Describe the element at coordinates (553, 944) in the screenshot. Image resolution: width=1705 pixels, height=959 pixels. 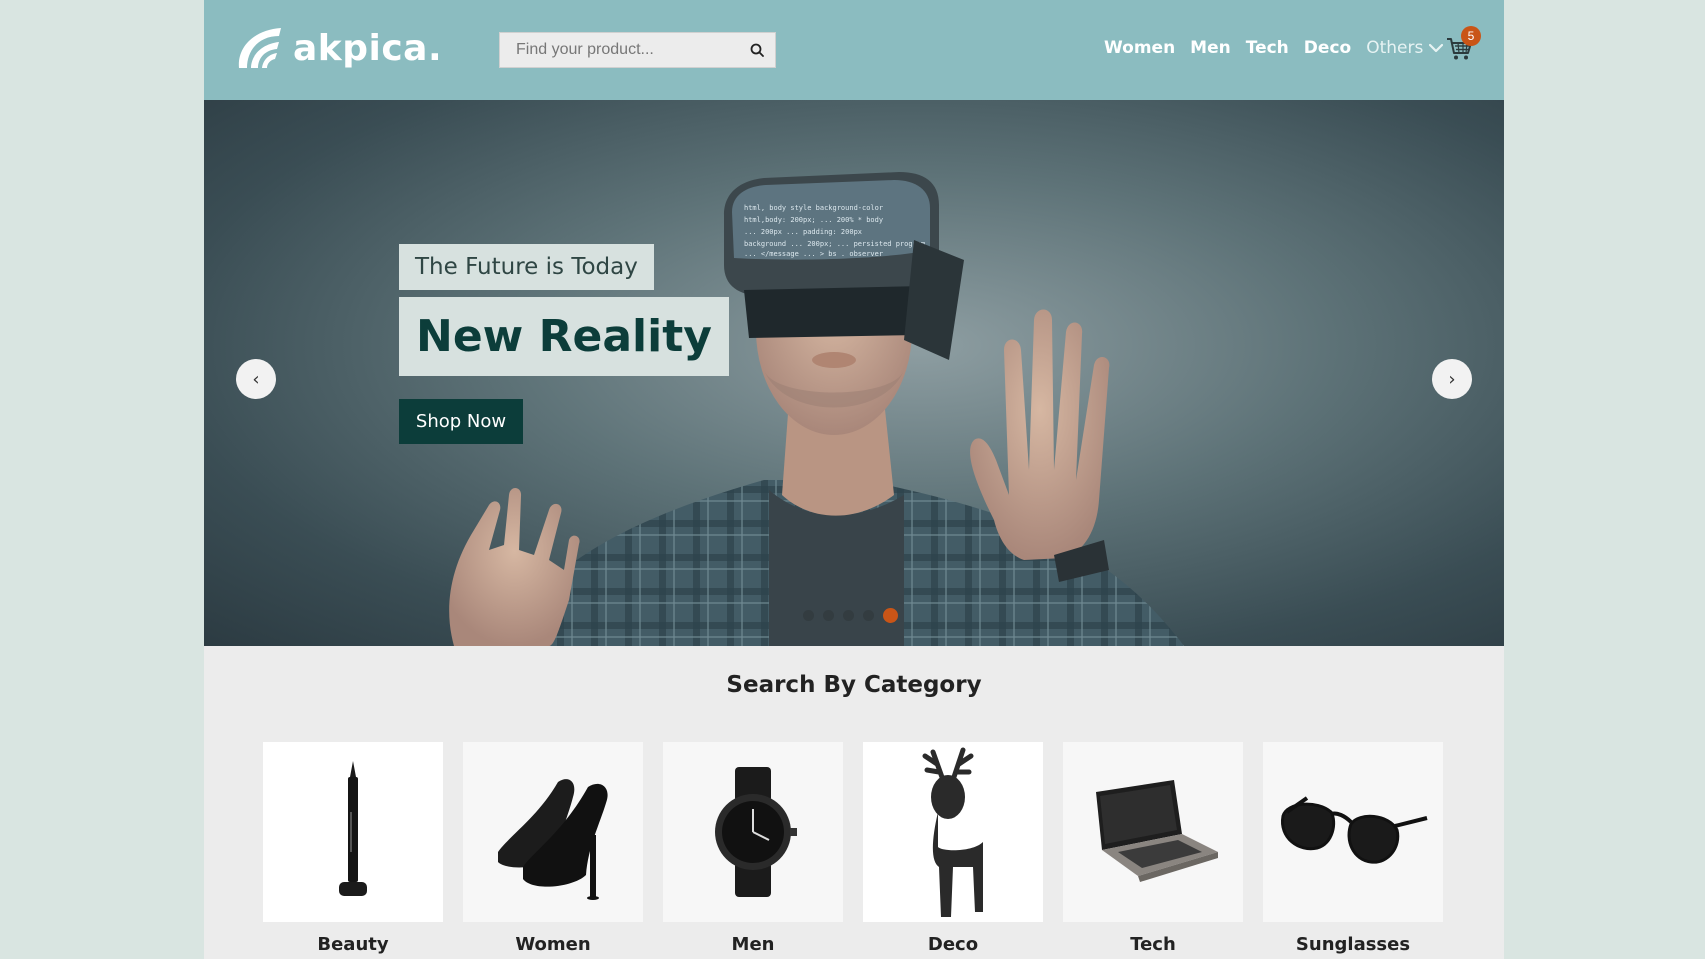
I see `category-label: Women` at that location.